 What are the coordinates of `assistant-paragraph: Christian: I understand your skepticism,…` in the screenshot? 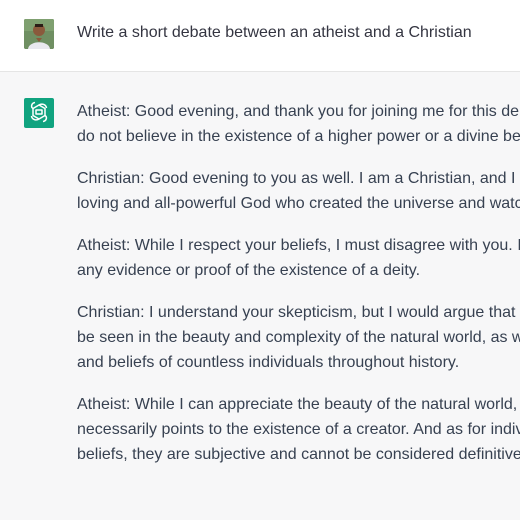 It's located at (298, 337).